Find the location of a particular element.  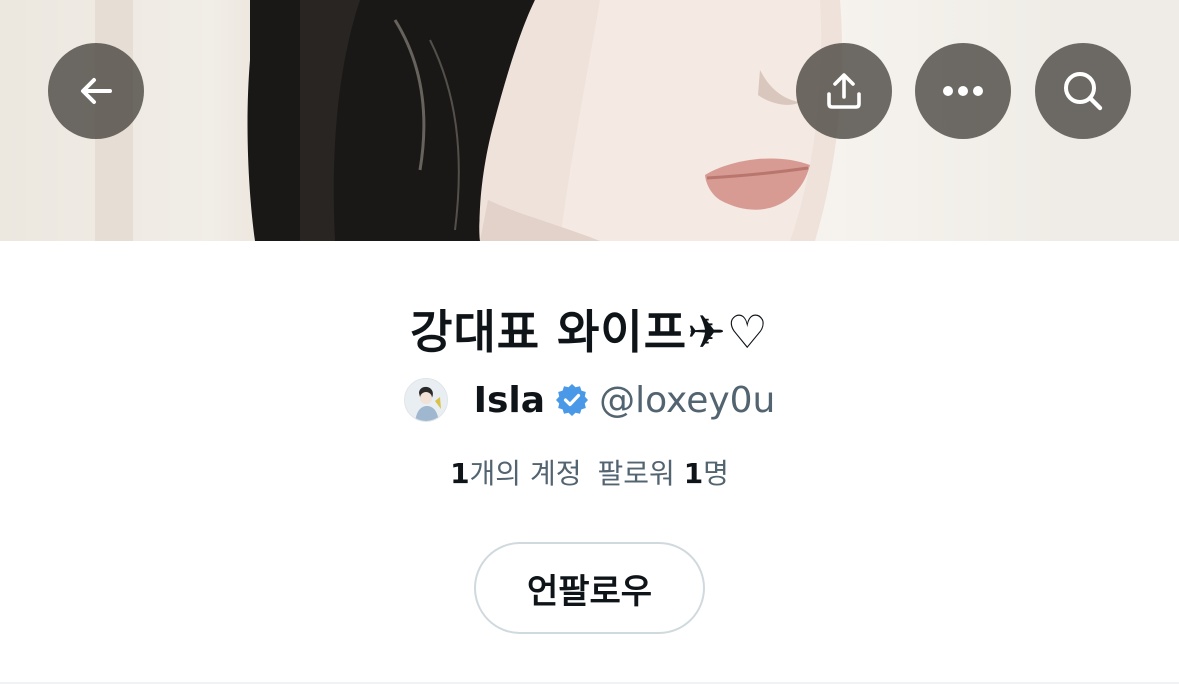

more-button is located at coordinates (963, 91).